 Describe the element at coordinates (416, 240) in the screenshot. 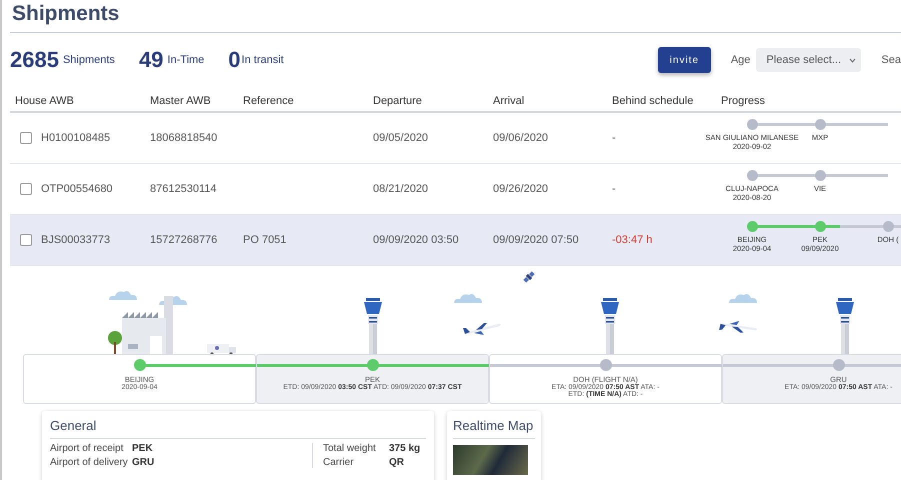

I see `table-cell-text: 09/09/2020 03:50` at that location.